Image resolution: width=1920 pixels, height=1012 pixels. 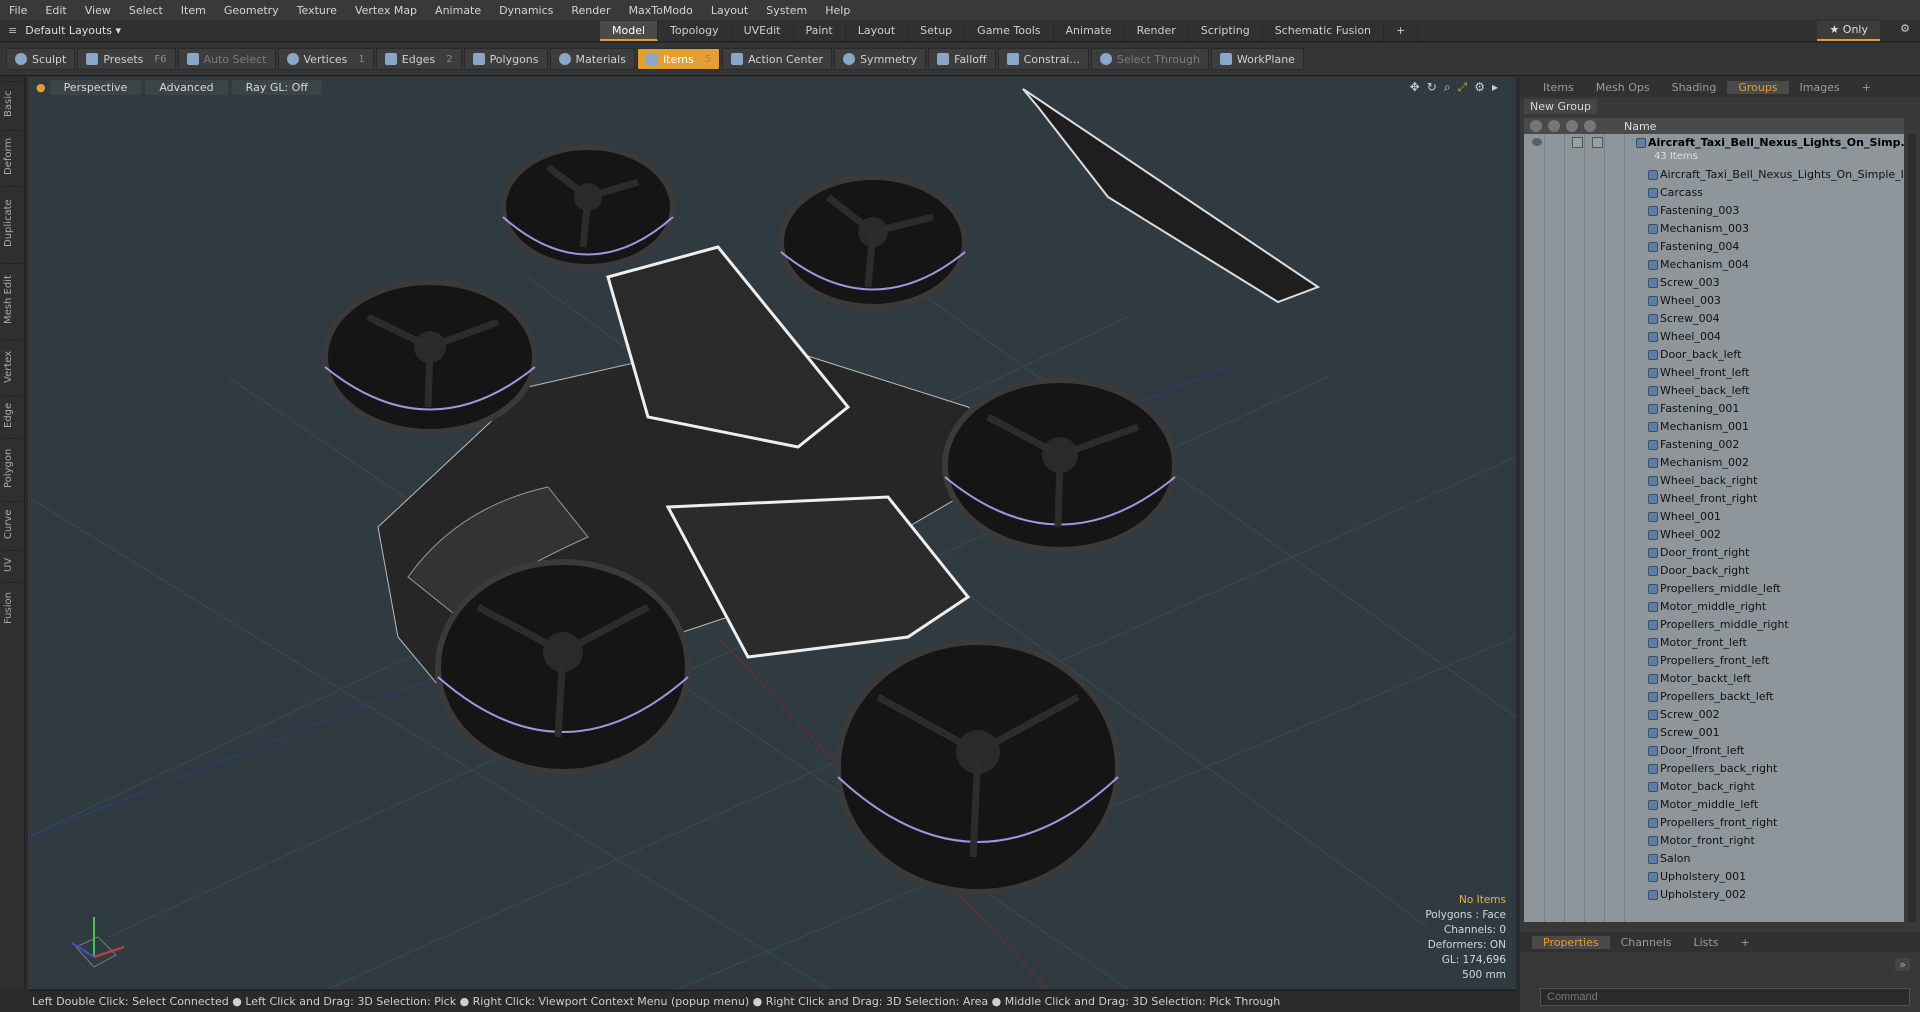 I want to click on menu-system: System, so click(x=786, y=10).